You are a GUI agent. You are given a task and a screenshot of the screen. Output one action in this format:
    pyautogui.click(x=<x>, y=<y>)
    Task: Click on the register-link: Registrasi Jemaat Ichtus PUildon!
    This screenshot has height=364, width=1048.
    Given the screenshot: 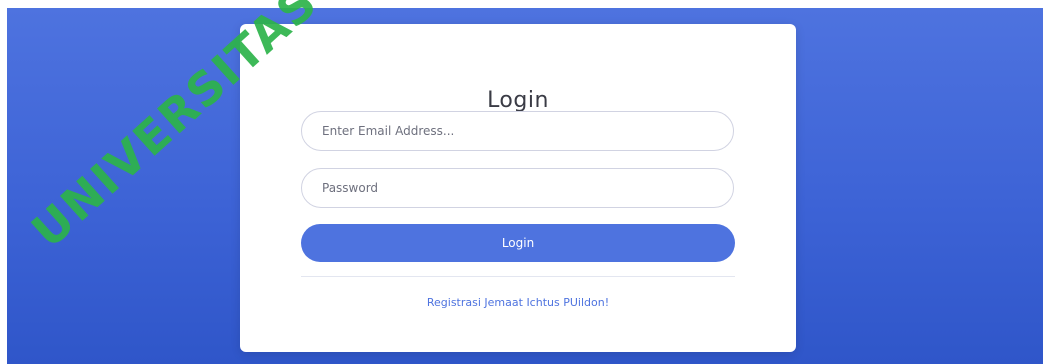 What is the action you would take?
    pyautogui.click(x=518, y=302)
    